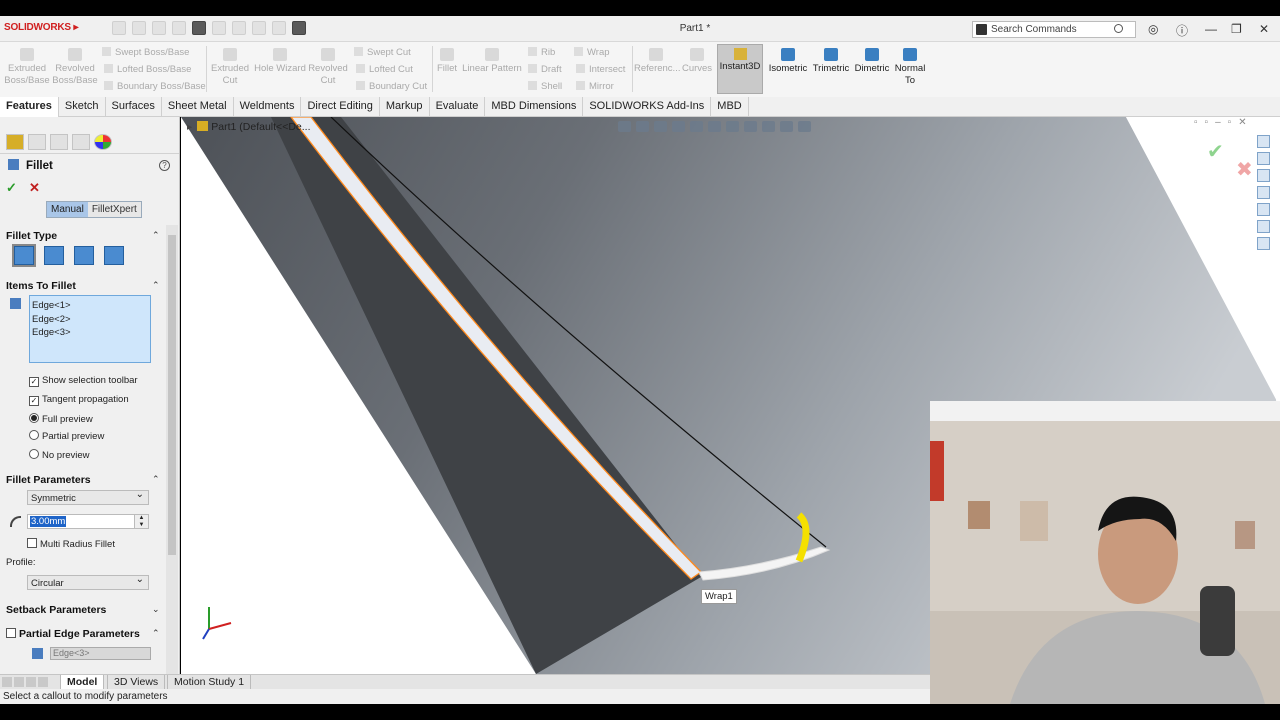  Describe the element at coordinates (1182, 30) in the screenshot. I see `help-icon: ⓘ` at that location.